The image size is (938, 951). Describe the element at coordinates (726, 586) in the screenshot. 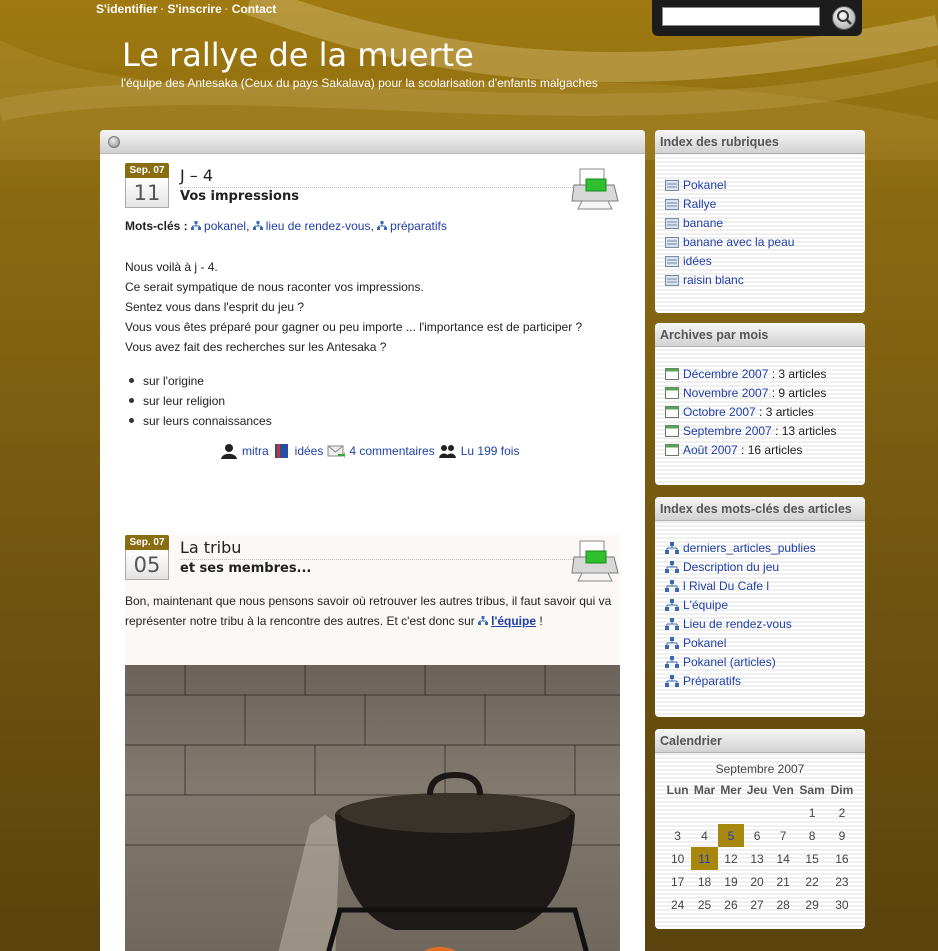

I see `keyword-link: l Rival Du Cafe l` at that location.